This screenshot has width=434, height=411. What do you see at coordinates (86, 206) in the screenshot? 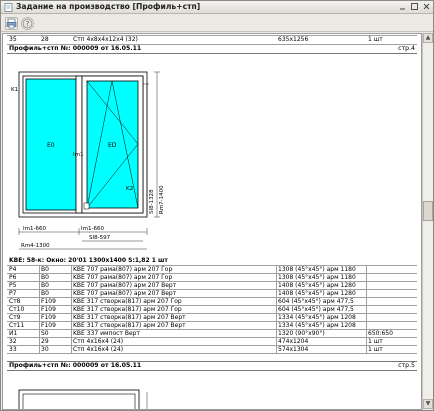
I see `handle-icon` at bounding box center [86, 206].